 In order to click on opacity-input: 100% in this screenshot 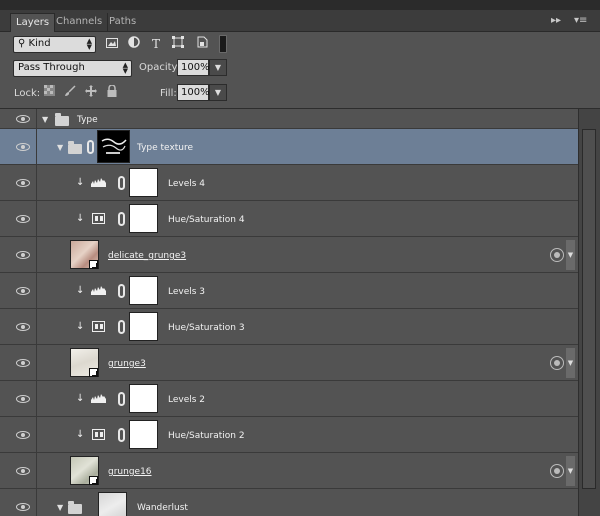, I will do `click(193, 67)`.